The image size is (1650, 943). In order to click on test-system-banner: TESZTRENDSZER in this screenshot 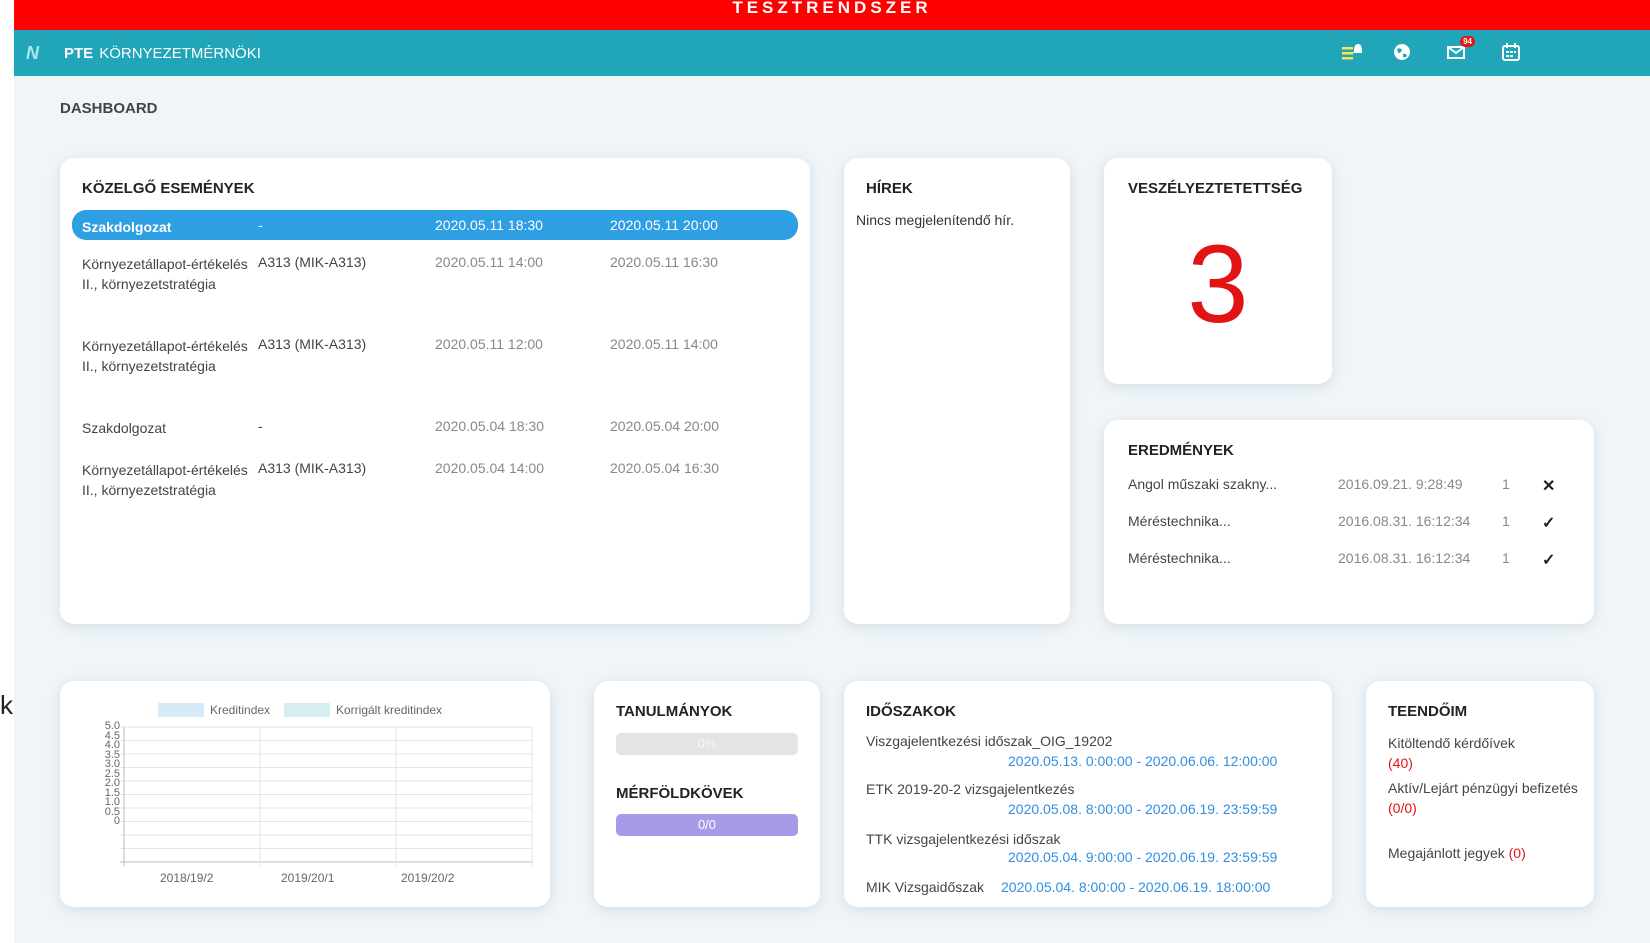, I will do `click(832, 15)`.